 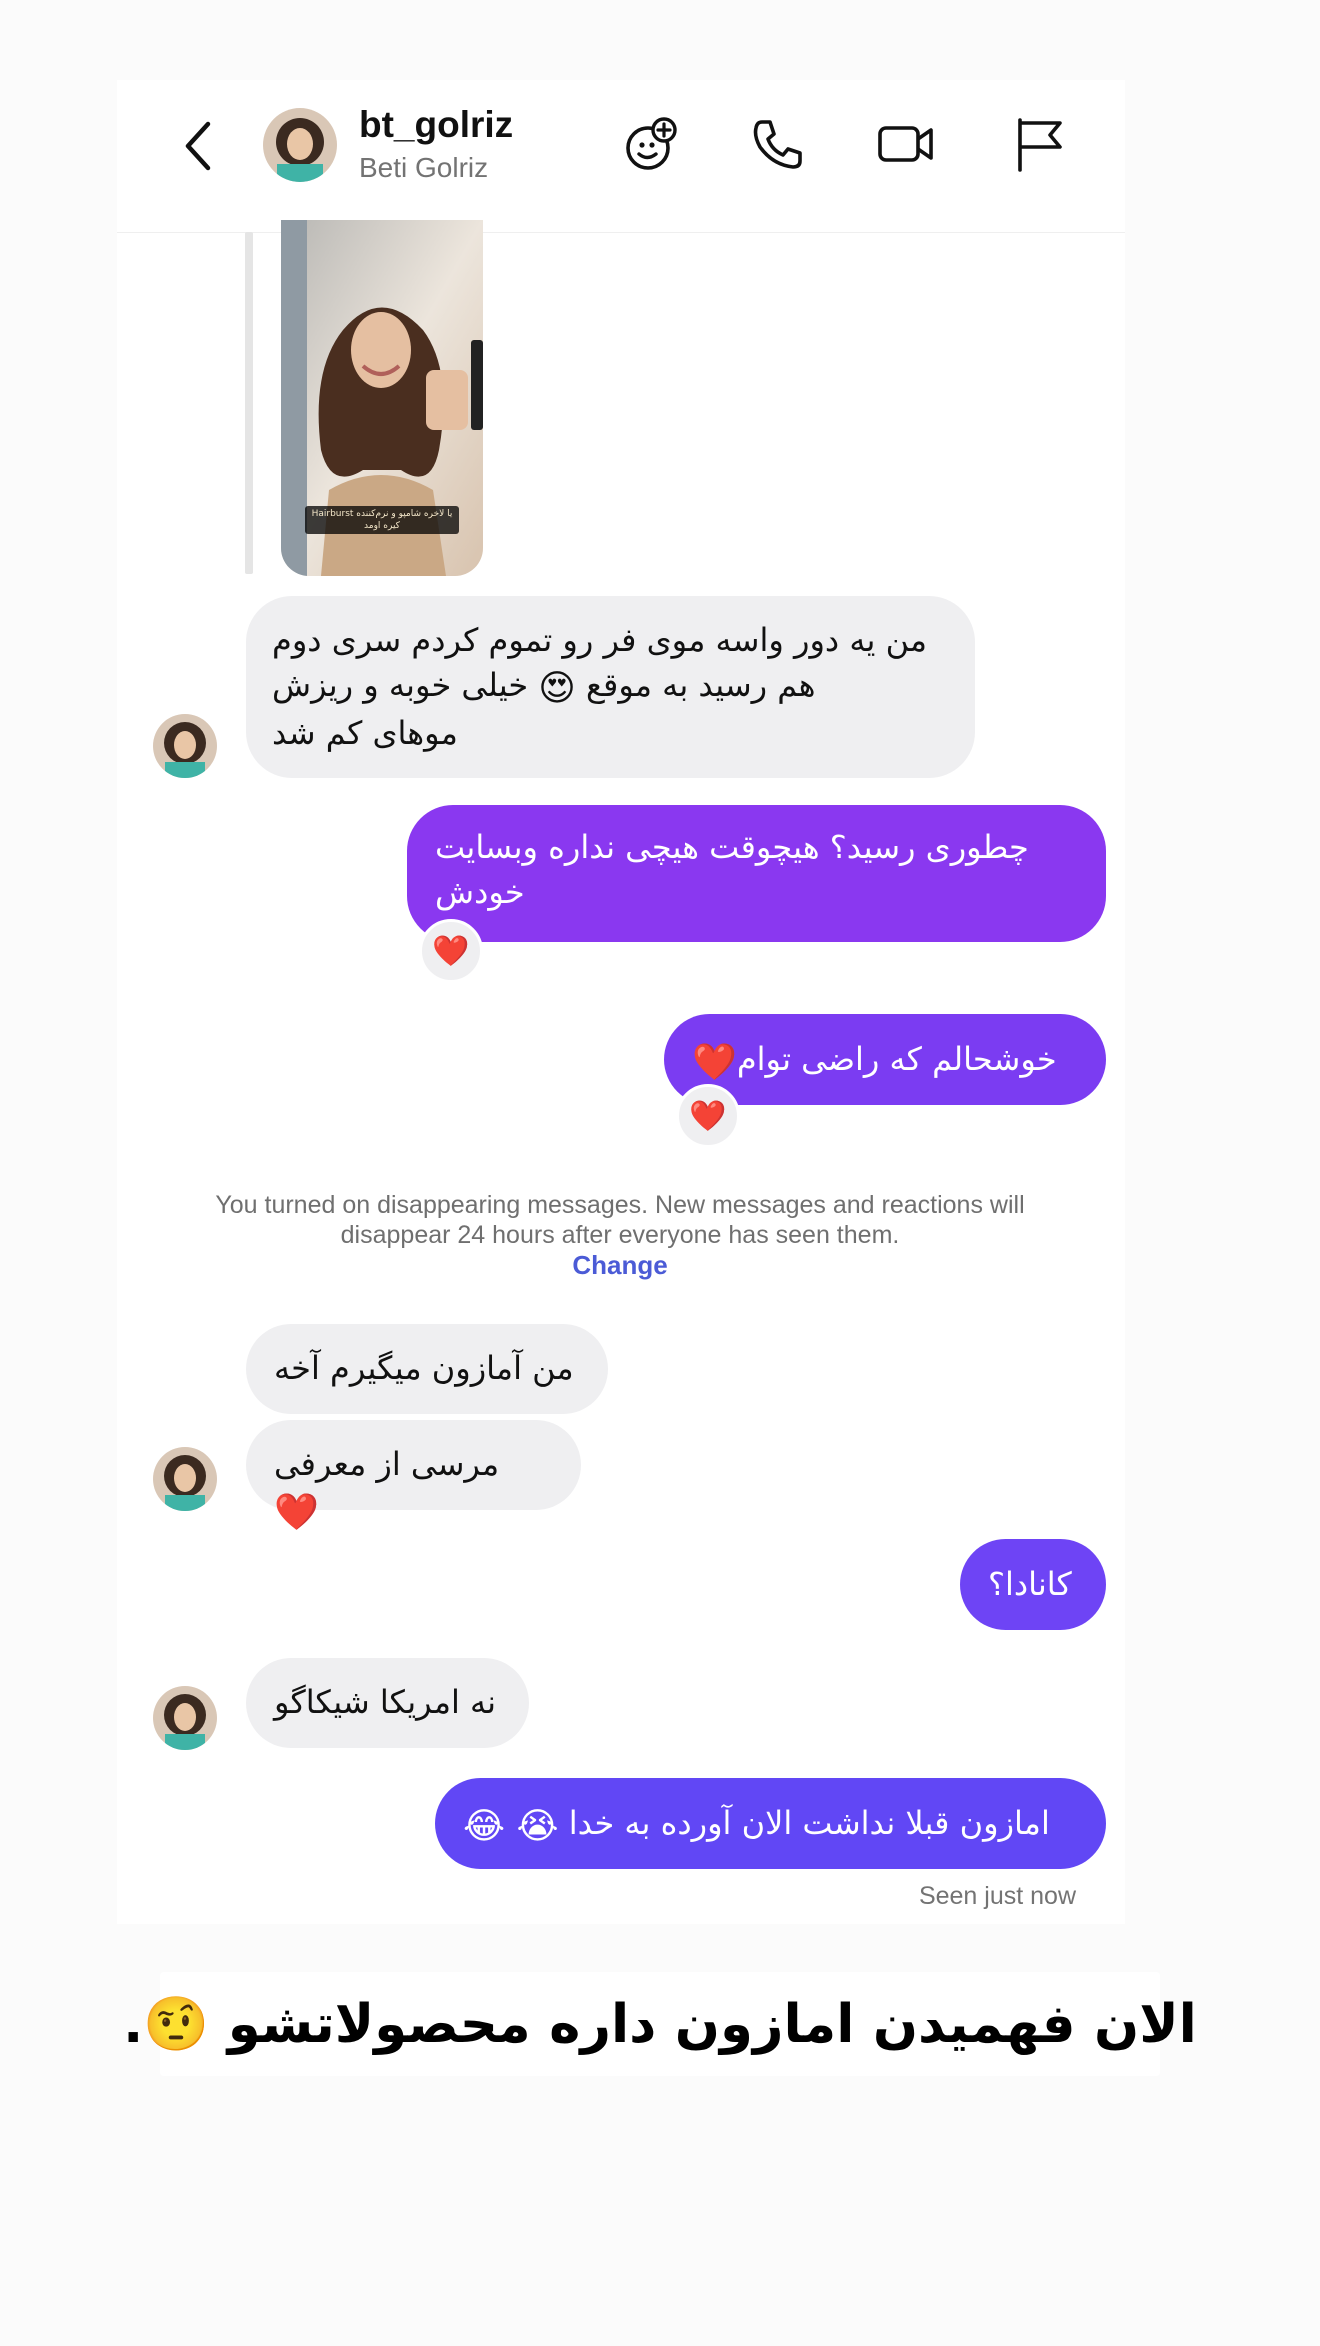 What do you see at coordinates (176, 2024) in the screenshot?
I see `raised-eyebrow-emoji-icon: 🤨` at bounding box center [176, 2024].